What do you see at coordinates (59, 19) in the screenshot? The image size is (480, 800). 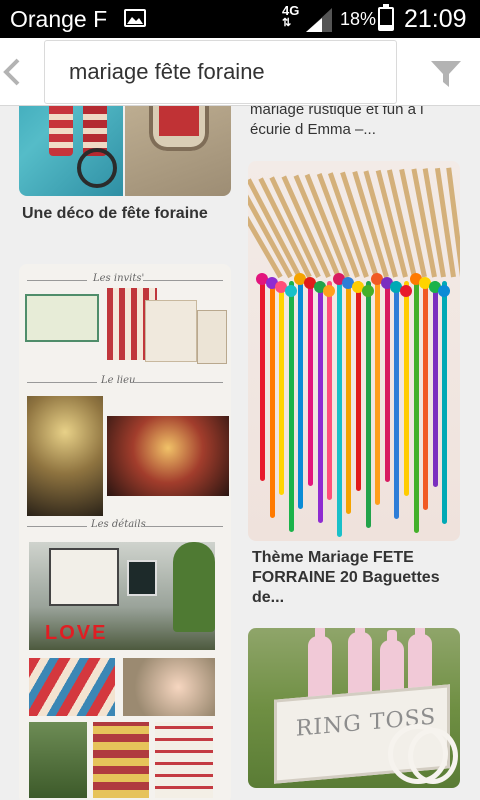 I see `carrier-name: Orange F` at bounding box center [59, 19].